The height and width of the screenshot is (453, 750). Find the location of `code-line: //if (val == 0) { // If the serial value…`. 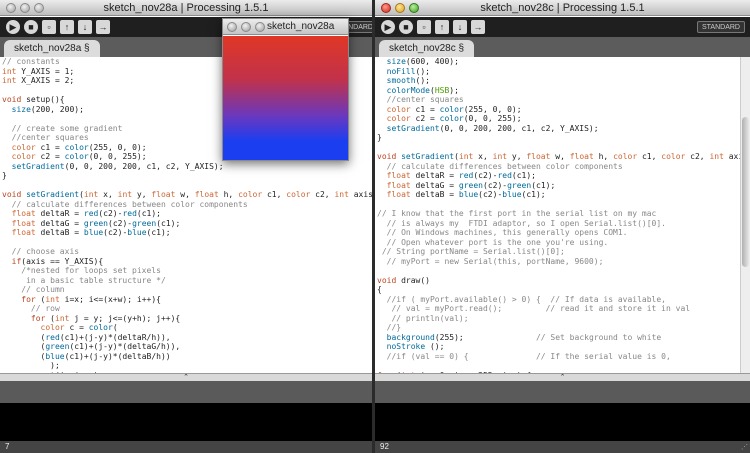

code-line: //if (val == 0) { // If the serial value… is located at coordinates (557, 357).